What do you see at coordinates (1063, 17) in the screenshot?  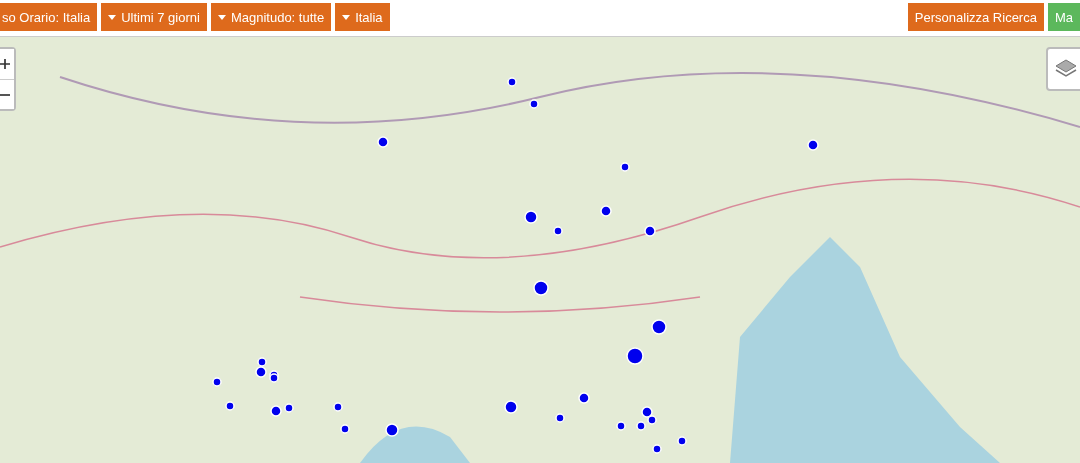 I see `action-button: Ma` at bounding box center [1063, 17].